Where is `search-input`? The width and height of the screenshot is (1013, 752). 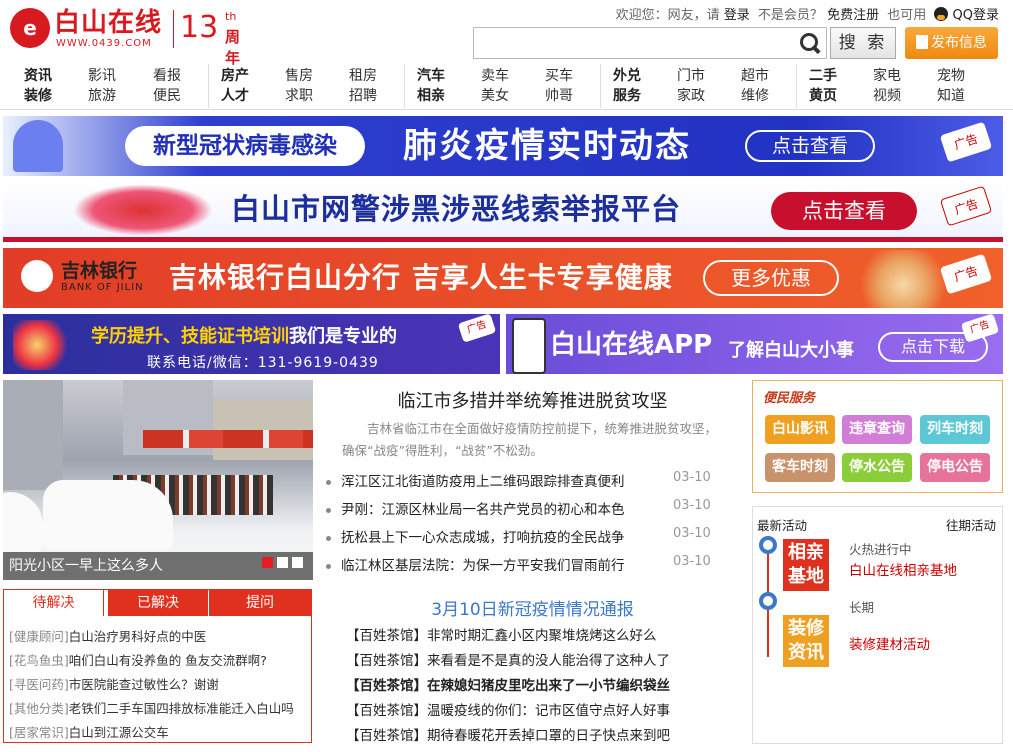 search-input is located at coordinates (650, 43).